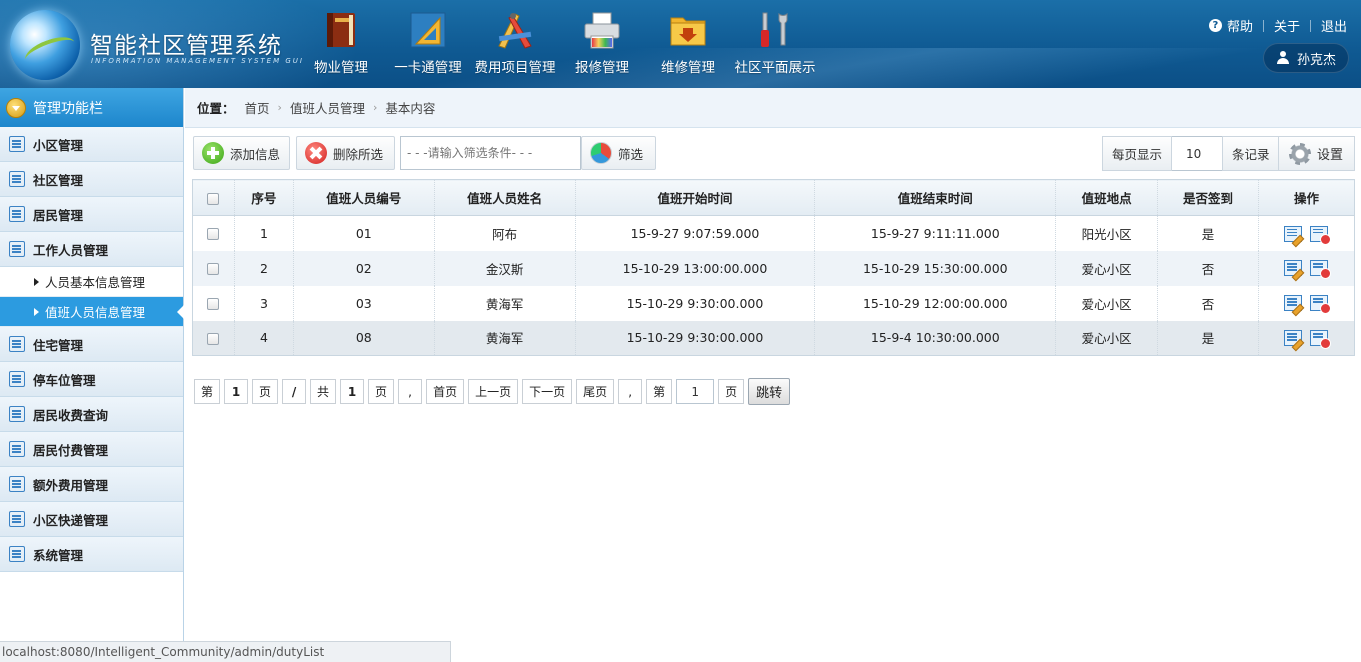 The width and height of the screenshot is (1361, 662). I want to click on cell-end: 15-10-29 15:30:00.000, so click(935, 268).